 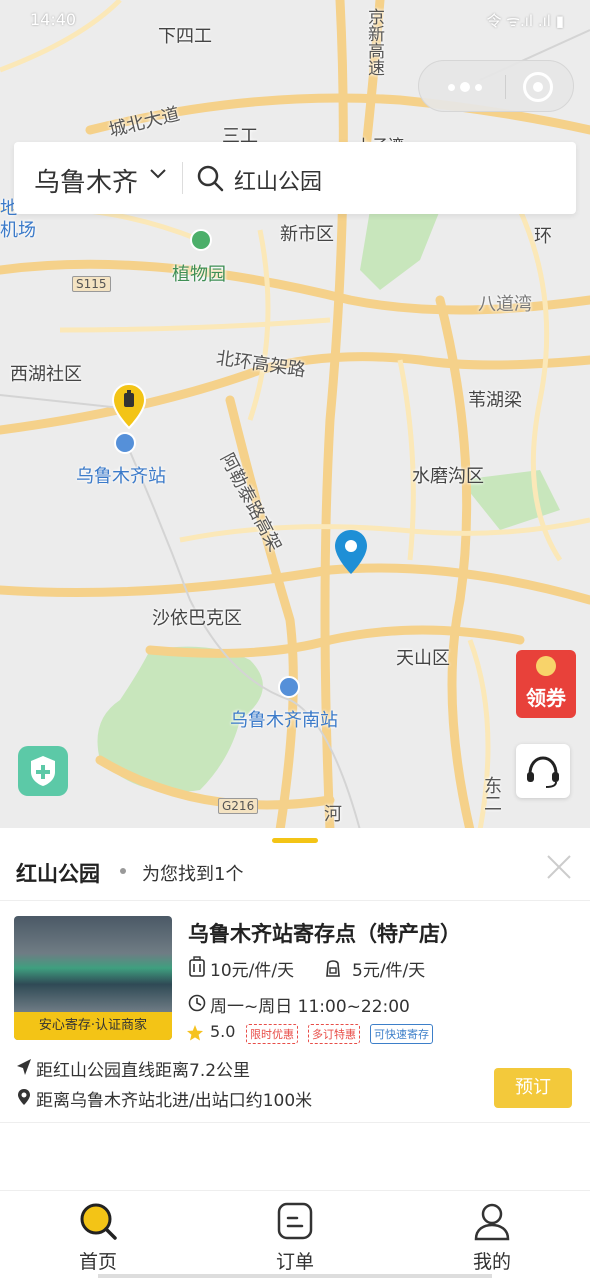 What do you see at coordinates (129, 406) in the screenshot?
I see `locker-pin-icon` at bounding box center [129, 406].